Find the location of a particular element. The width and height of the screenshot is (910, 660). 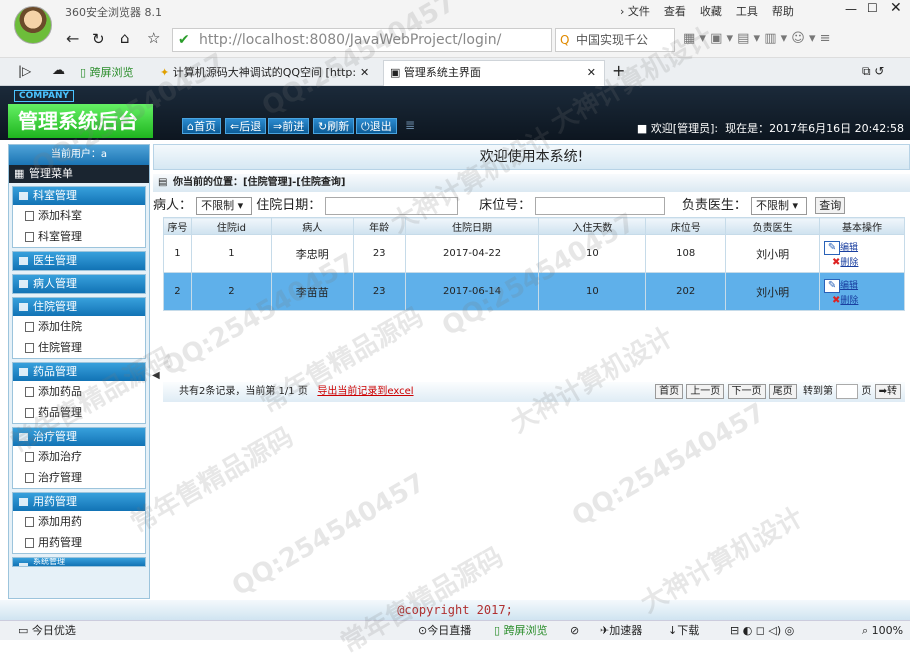

status-icon-a: ⊘ is located at coordinates (574, 630).